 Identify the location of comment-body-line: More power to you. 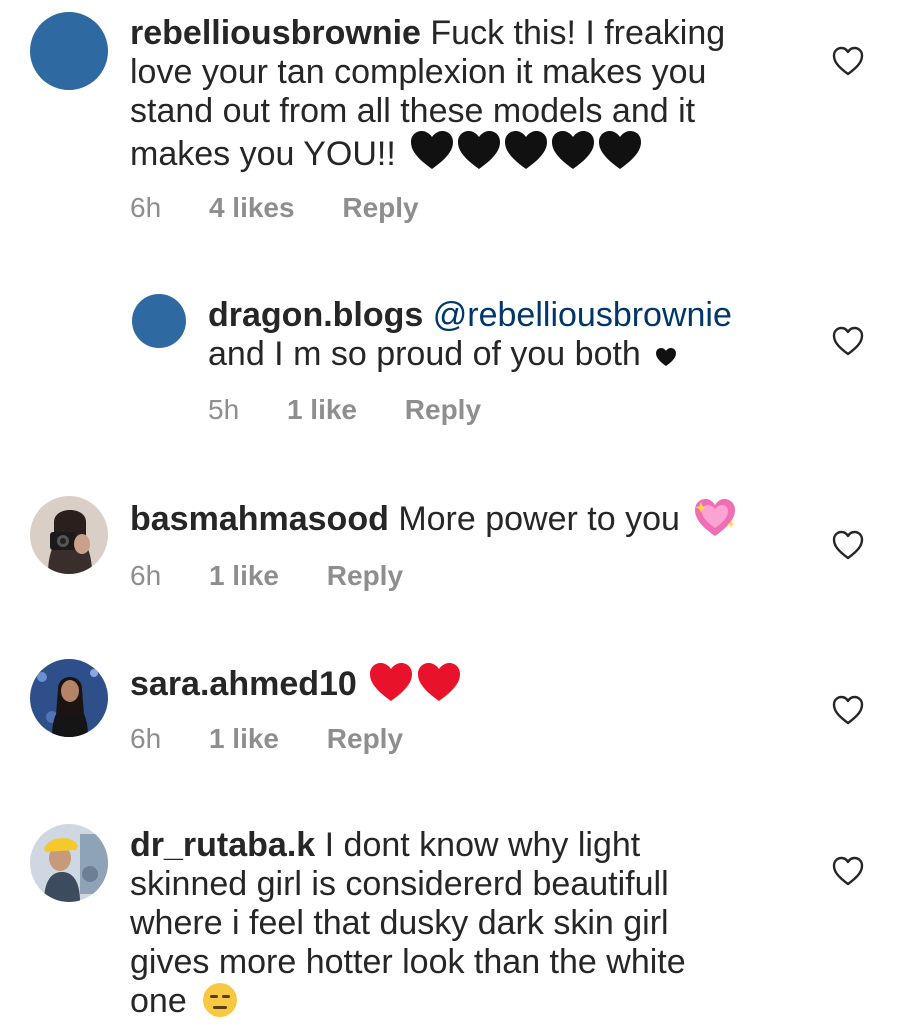
(539, 519).